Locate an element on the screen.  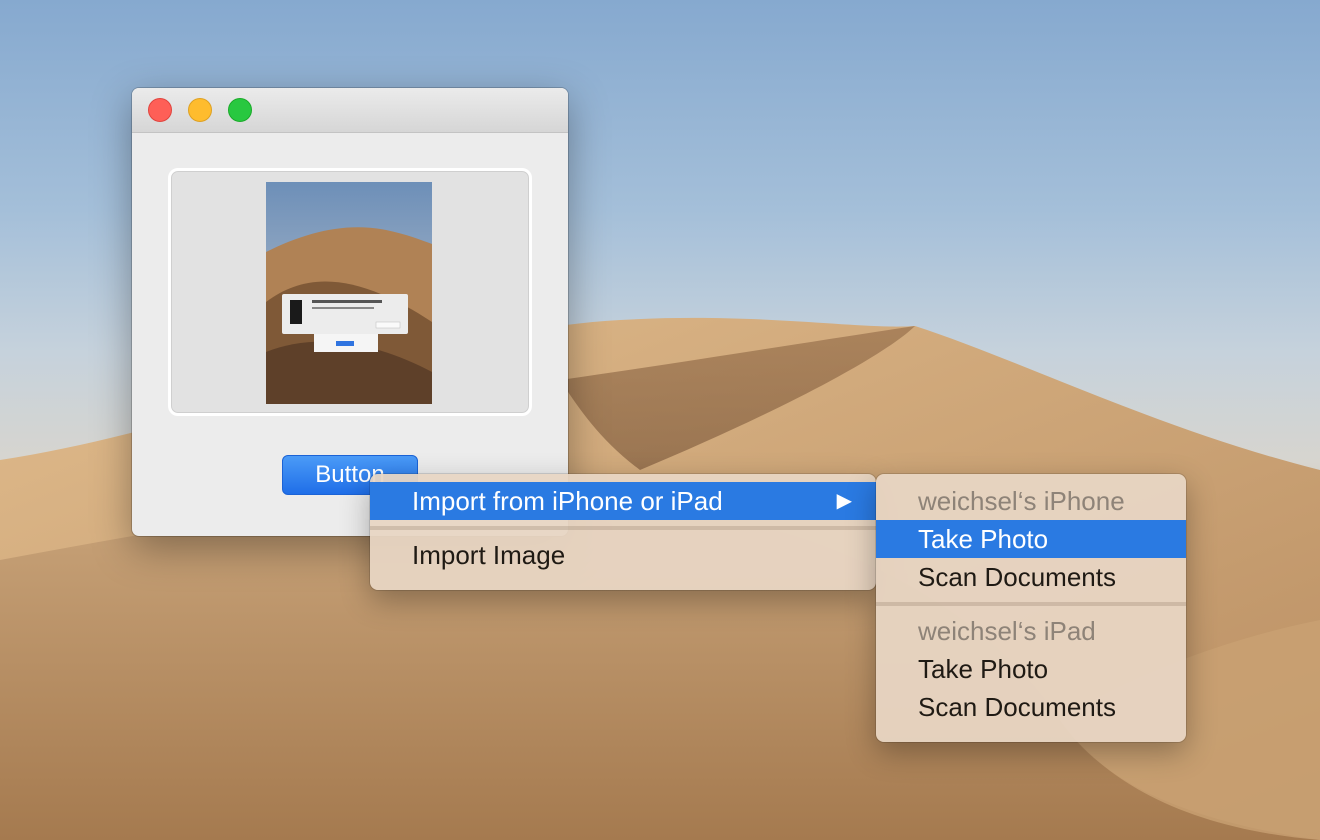
title-bar is located at coordinates (350, 110).